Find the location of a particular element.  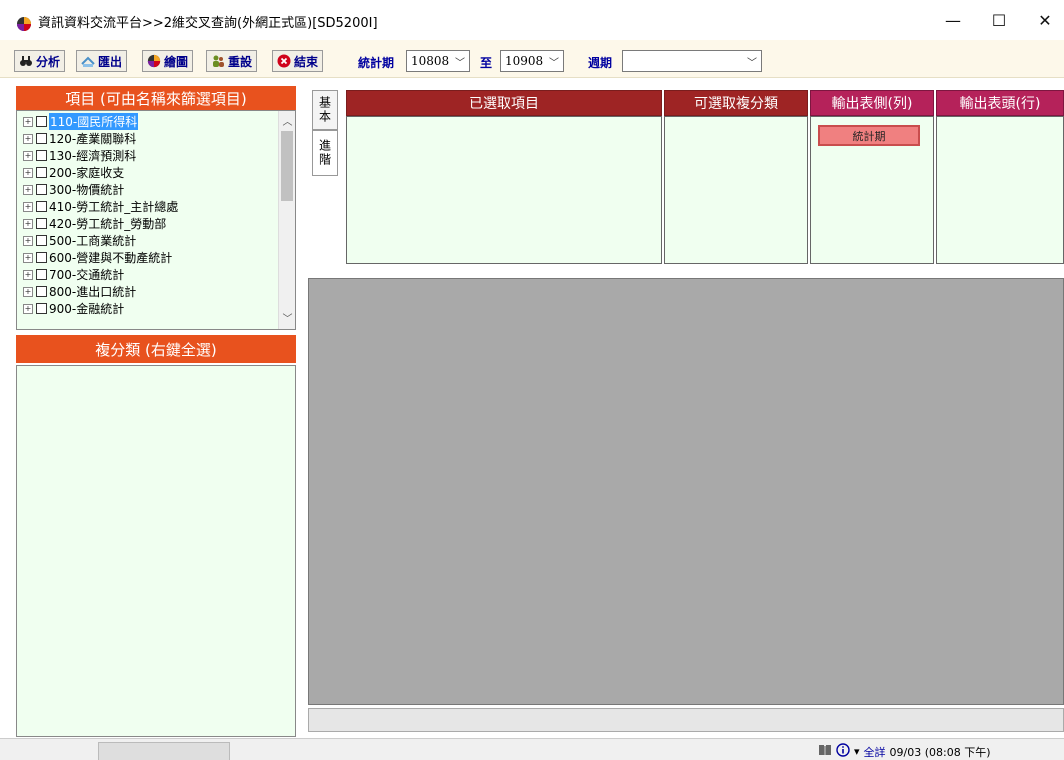

tree-item-label: 130-經濟預測科 is located at coordinates (93, 156).